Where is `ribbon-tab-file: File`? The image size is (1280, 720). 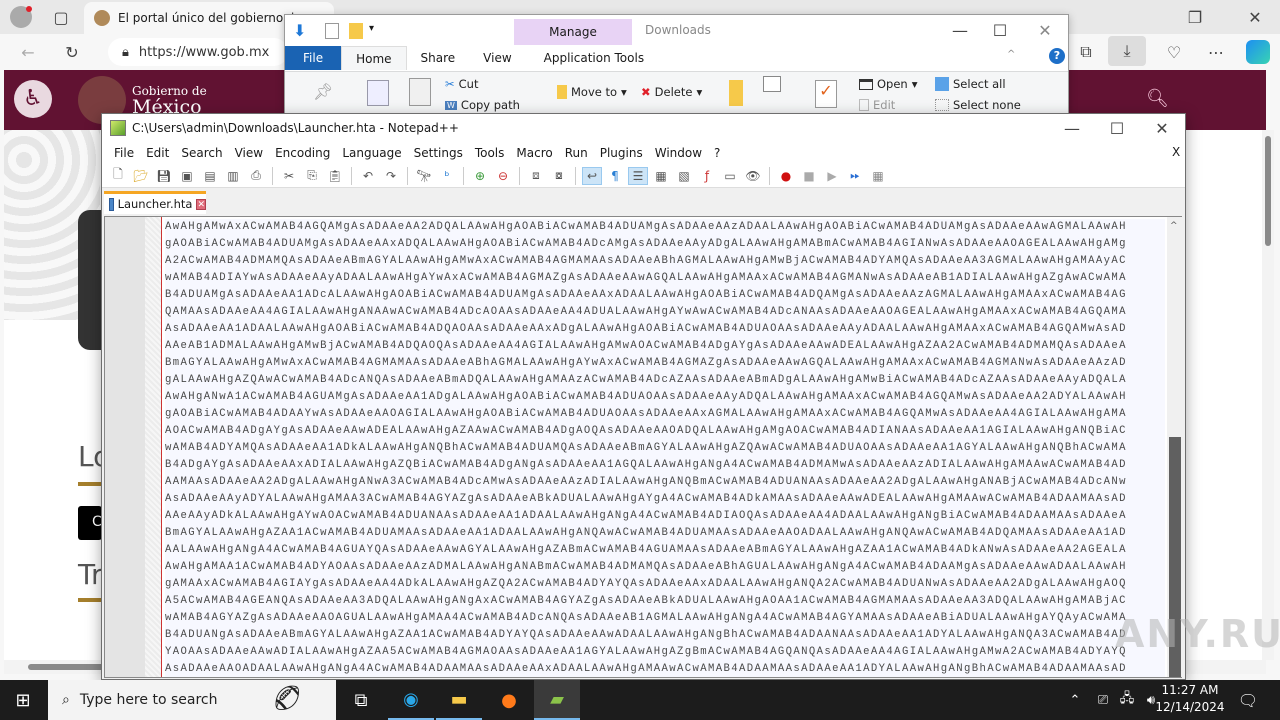
ribbon-tab-file: File is located at coordinates (313, 58).